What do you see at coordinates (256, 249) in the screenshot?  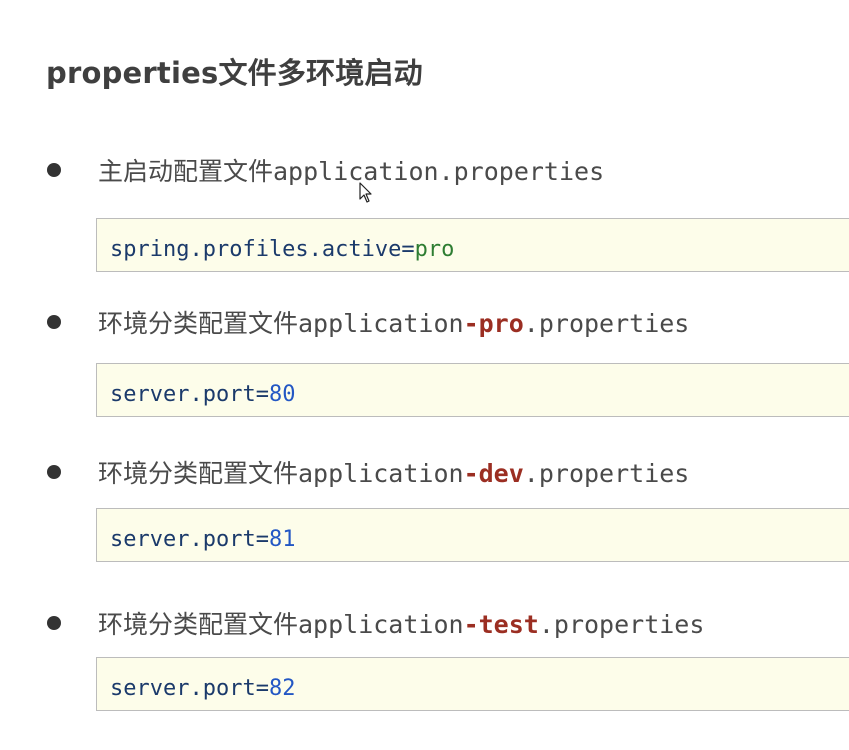 I see `code-key: spring.profiles.active` at bounding box center [256, 249].